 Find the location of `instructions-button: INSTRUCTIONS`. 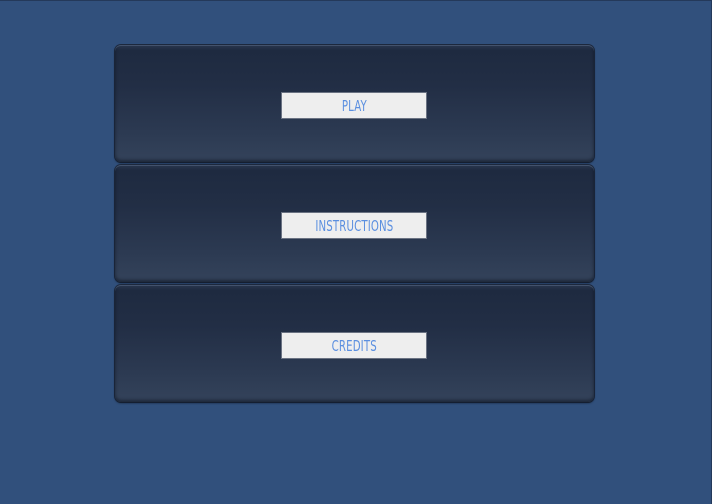

instructions-button: INSTRUCTIONS is located at coordinates (354, 225).